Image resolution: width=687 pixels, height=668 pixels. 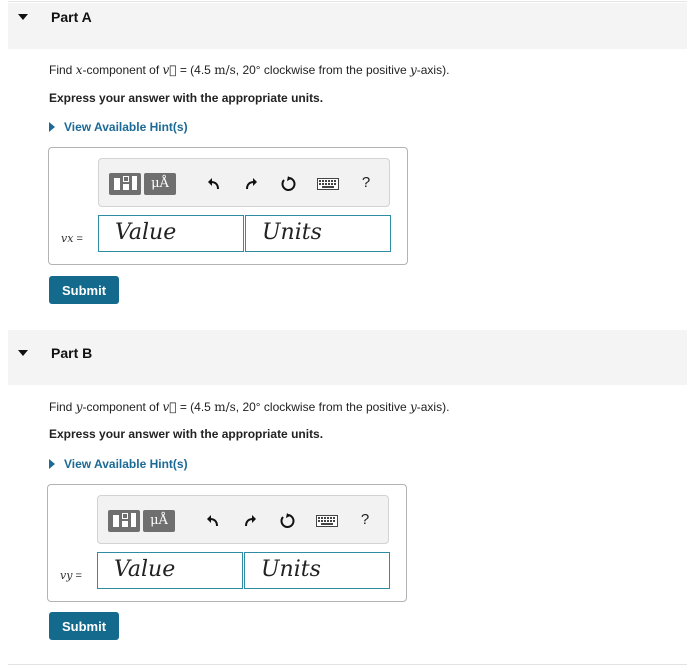 What do you see at coordinates (118, 464) in the screenshot?
I see `part-b-hint-link: View Available Hint(s)` at bounding box center [118, 464].